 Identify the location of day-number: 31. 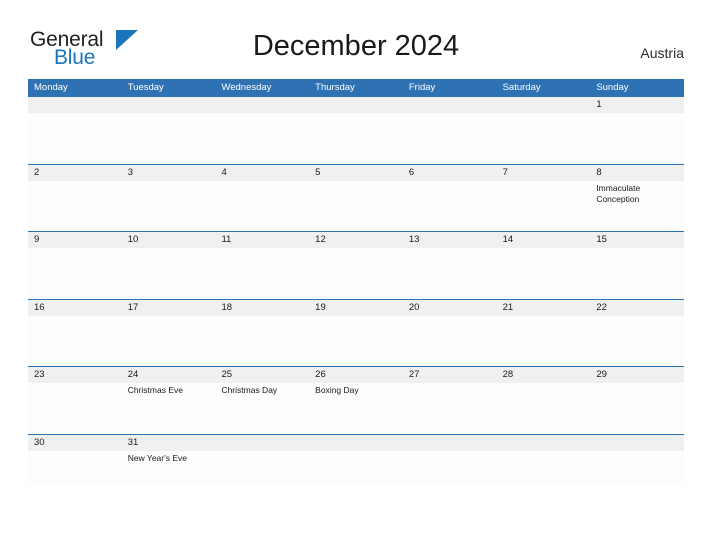
(133, 442).